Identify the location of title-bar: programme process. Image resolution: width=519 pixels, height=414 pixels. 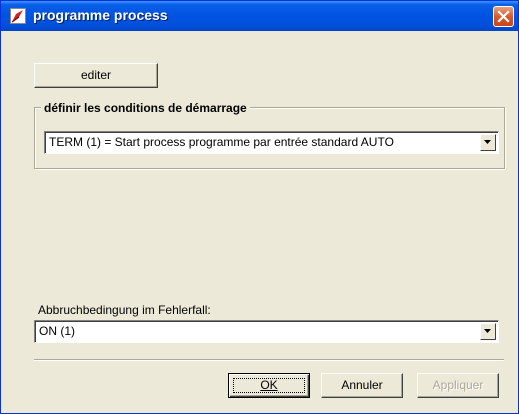
(259, 16).